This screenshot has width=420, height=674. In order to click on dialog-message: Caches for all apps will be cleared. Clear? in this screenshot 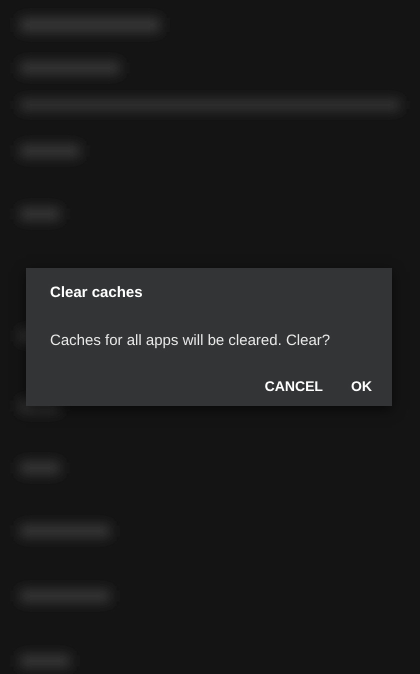, I will do `click(191, 341)`.